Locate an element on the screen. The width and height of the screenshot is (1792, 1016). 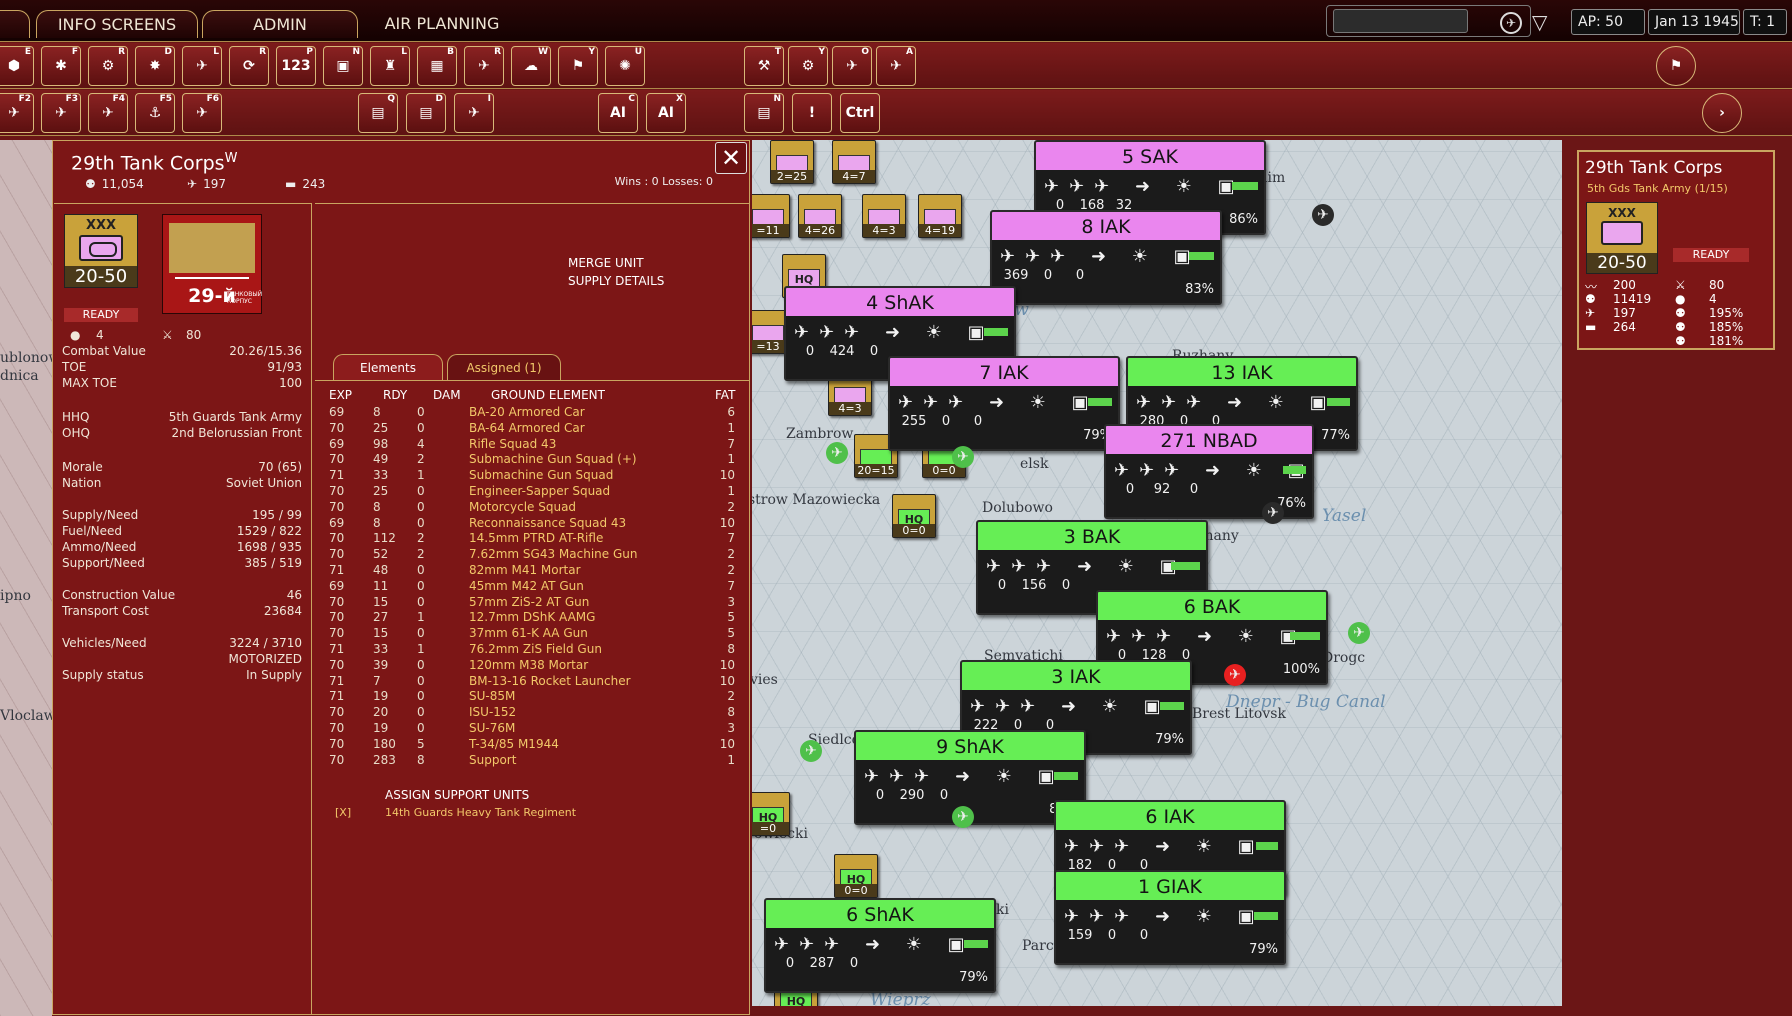
readiness-percent: 83% is located at coordinates (1199, 289).